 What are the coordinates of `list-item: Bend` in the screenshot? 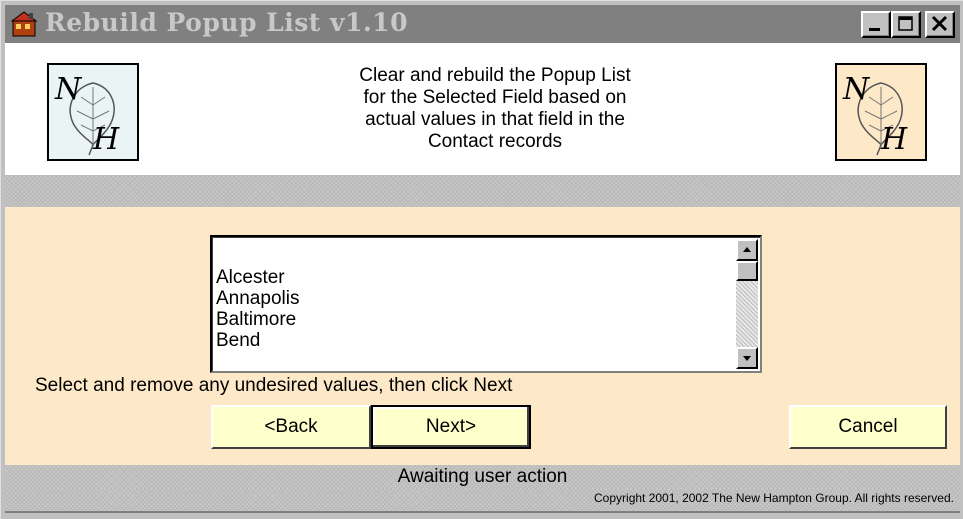 It's located at (257, 340).